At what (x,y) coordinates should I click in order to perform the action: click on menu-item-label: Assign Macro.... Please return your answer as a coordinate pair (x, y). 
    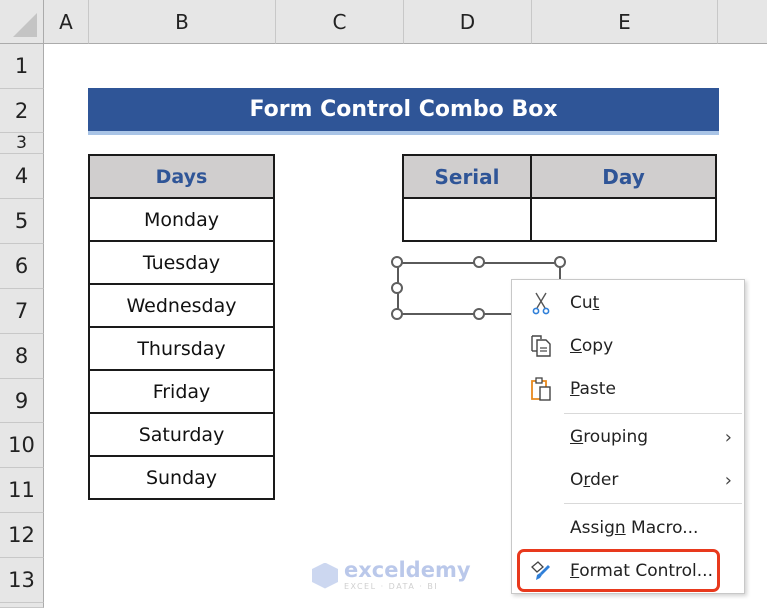
    Looking at the image, I should click on (634, 528).